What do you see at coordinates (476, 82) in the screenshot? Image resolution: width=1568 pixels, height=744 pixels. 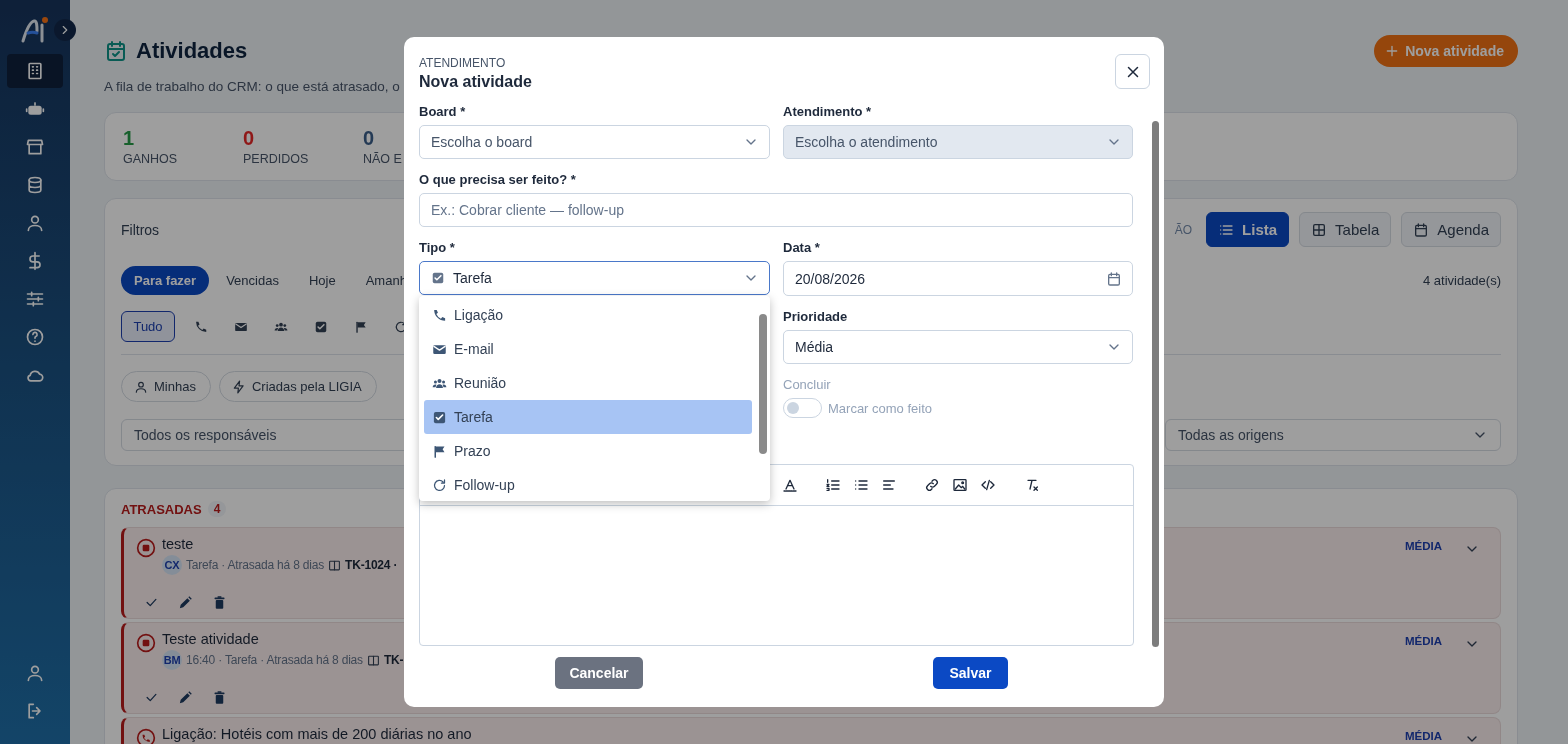 I see `modal-title: Nova atividade` at bounding box center [476, 82].